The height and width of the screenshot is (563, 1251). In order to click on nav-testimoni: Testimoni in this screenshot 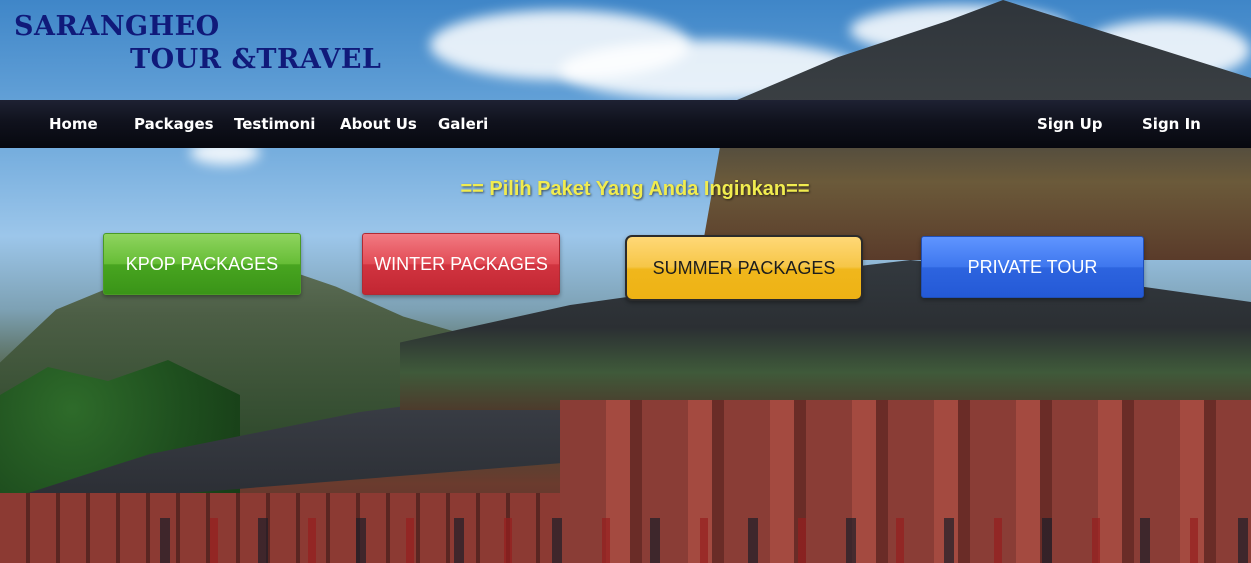, I will do `click(274, 124)`.